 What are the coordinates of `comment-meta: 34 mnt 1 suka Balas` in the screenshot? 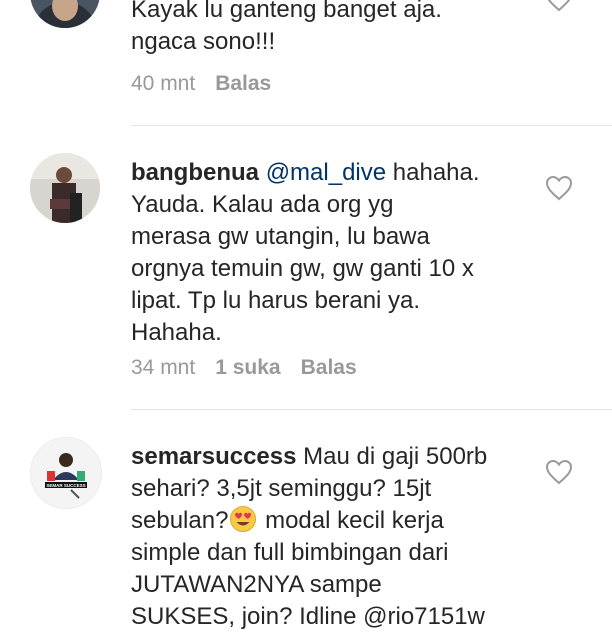 It's located at (254, 368).